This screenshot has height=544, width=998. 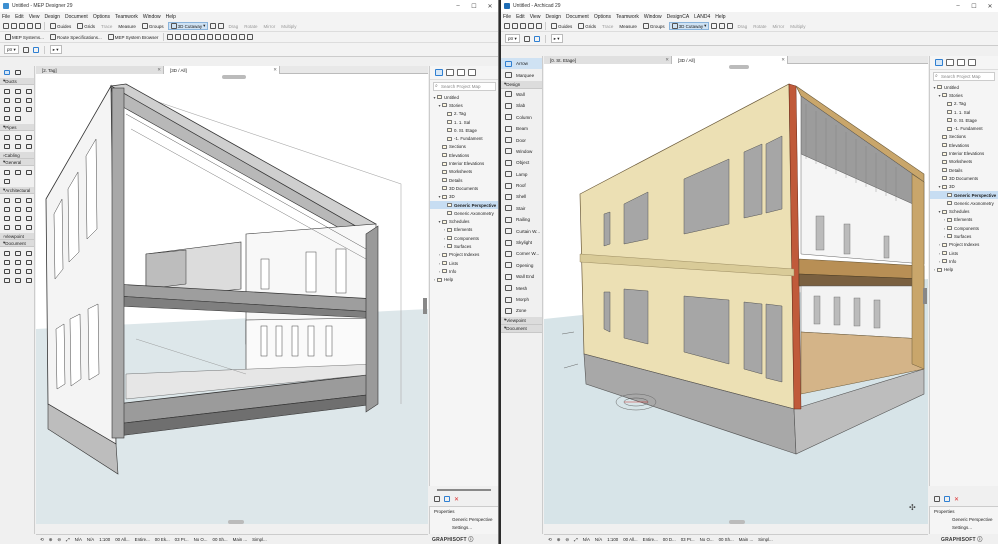 I want to click on toolbox-section-ducts: ▾ Ducts, so click(x=17, y=81).